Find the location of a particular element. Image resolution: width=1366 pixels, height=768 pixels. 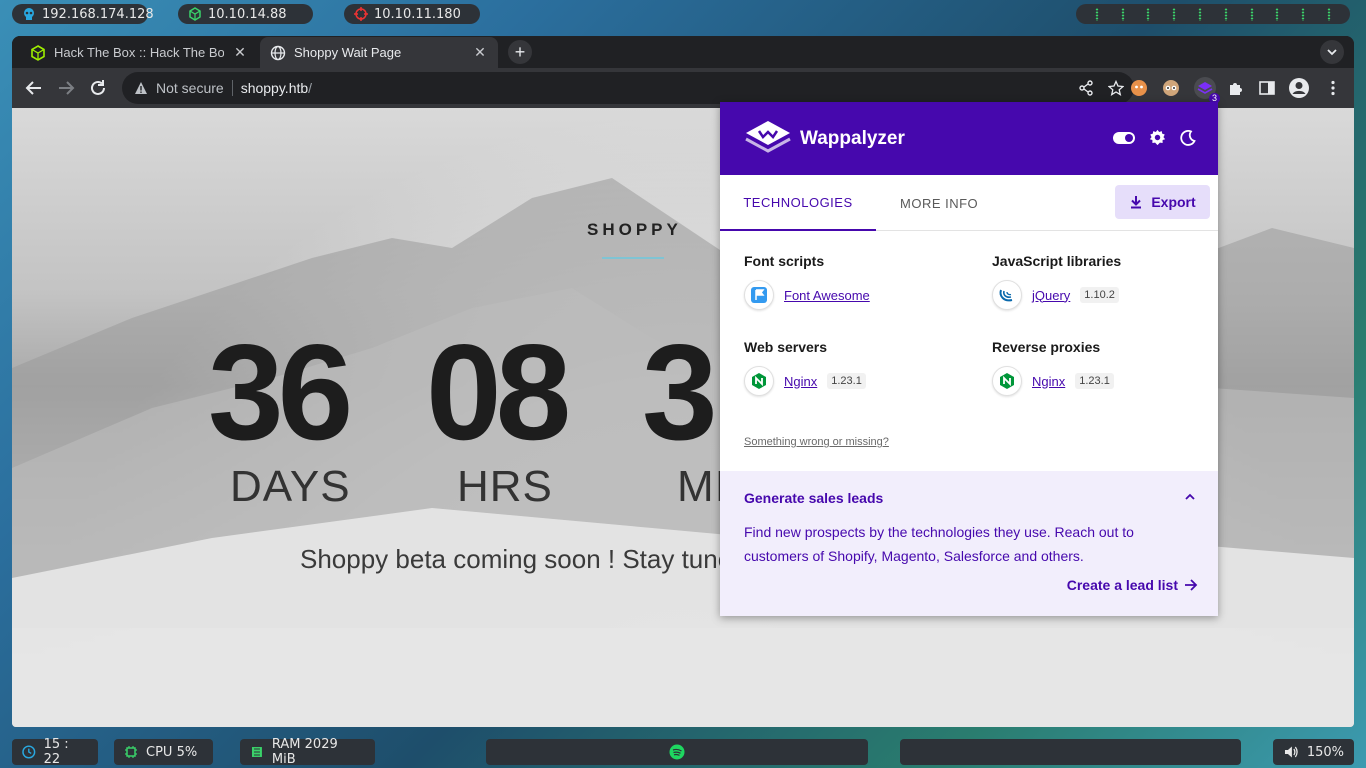

system-bottom-bar: 15 : 22 CPU 5% RAM 2029 MiB 150% is located at coordinates (683, 752).